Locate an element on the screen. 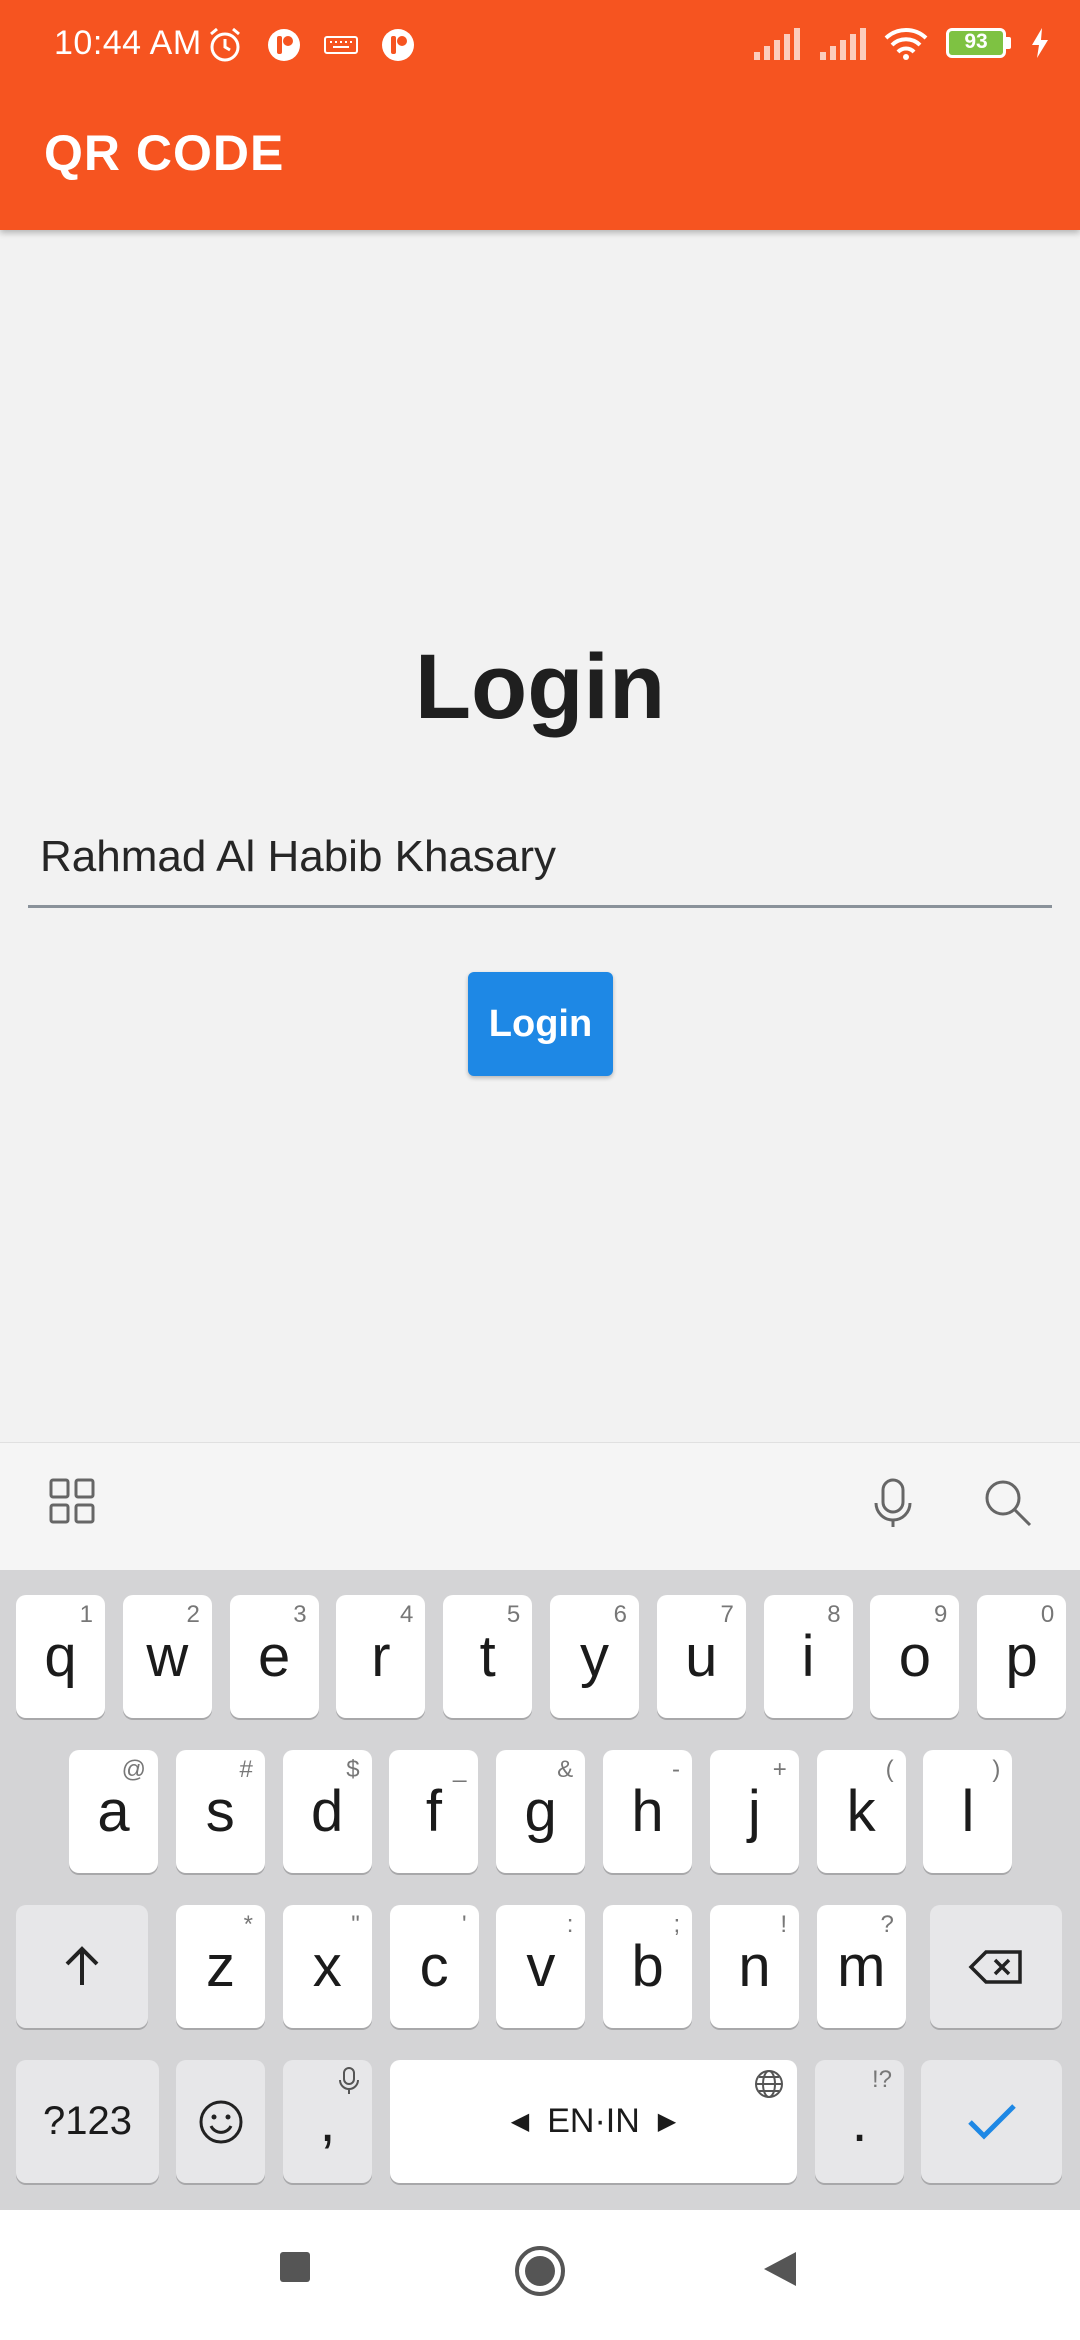 This screenshot has height=2340, width=1080. key-u: 7u is located at coordinates (701, 1656).